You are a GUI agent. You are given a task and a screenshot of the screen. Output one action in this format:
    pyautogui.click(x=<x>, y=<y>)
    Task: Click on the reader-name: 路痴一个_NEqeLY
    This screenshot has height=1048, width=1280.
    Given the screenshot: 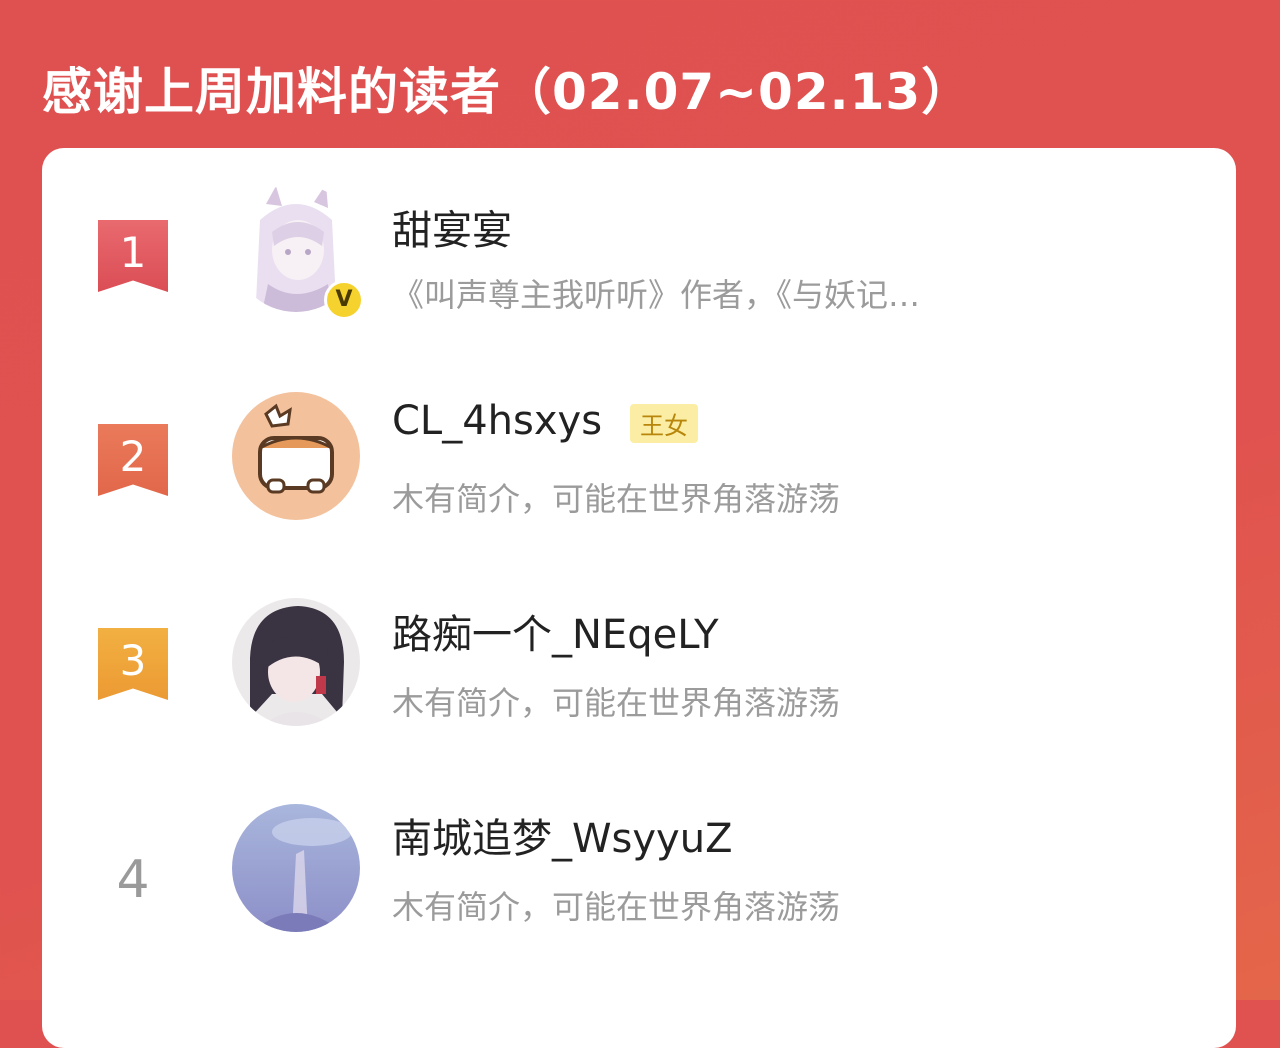 What is the action you would take?
    pyautogui.click(x=555, y=631)
    